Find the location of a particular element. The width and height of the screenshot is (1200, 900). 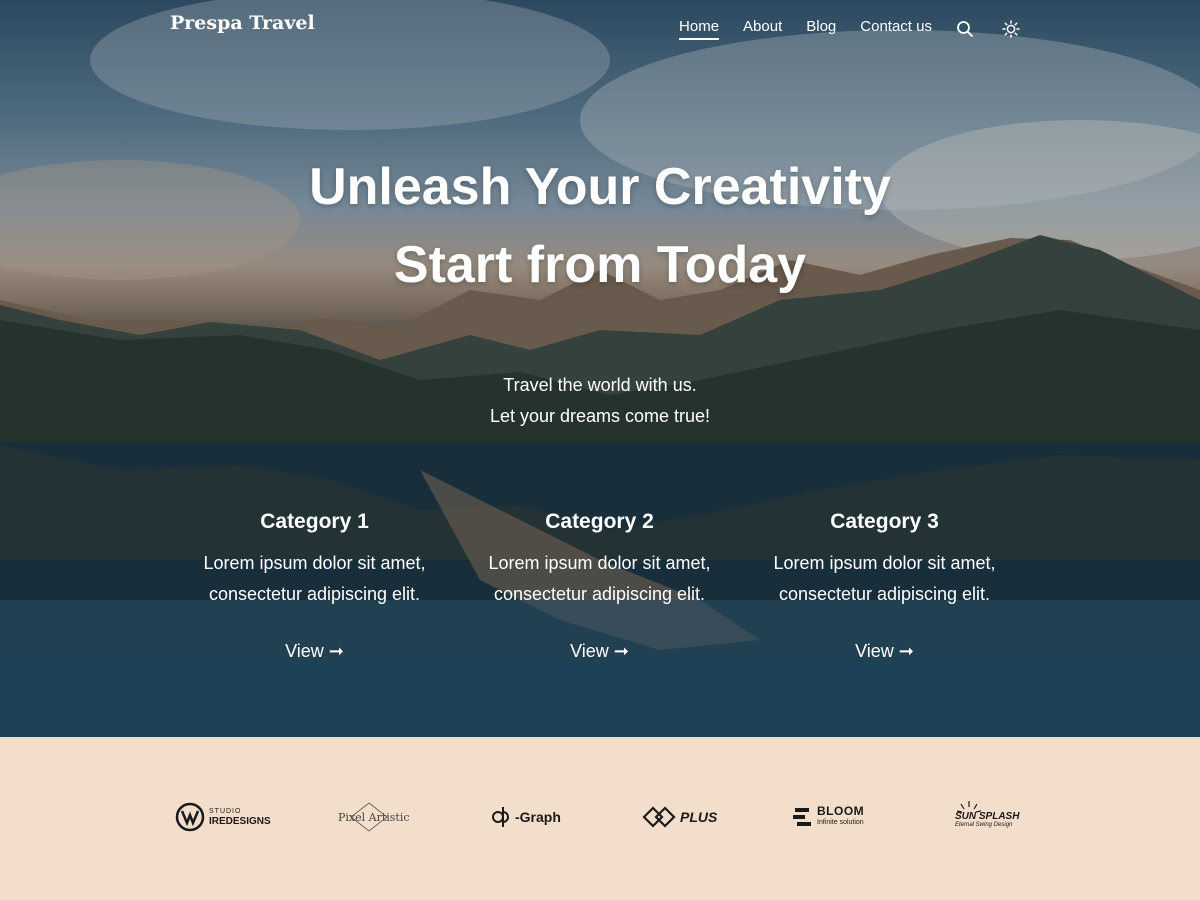

hero-heading-line1: Unleash Your Creativity is located at coordinates (600, 187).